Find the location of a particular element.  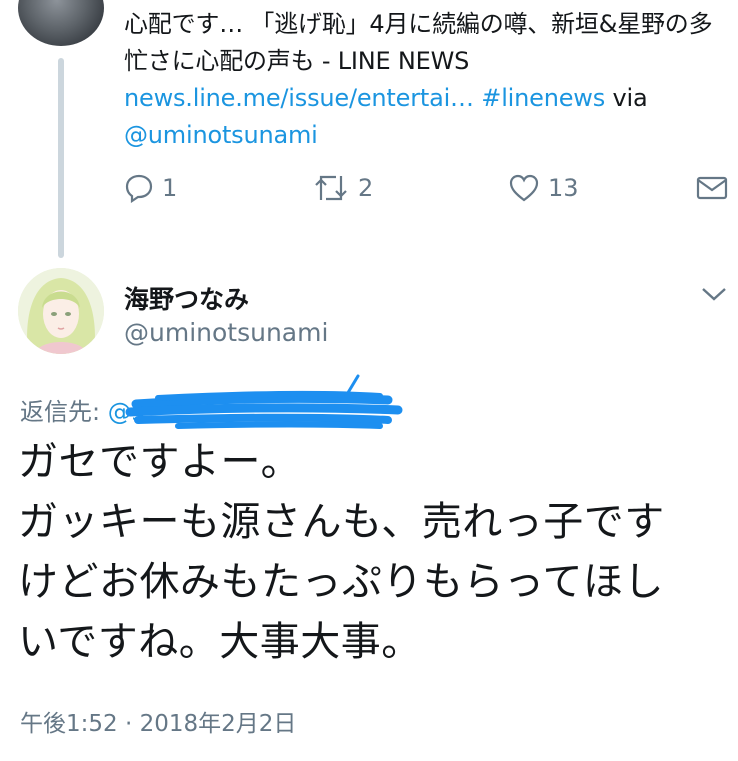

tweet-timestamp: 午後1:52 · 2018年2月2日 is located at coordinates (158, 721).